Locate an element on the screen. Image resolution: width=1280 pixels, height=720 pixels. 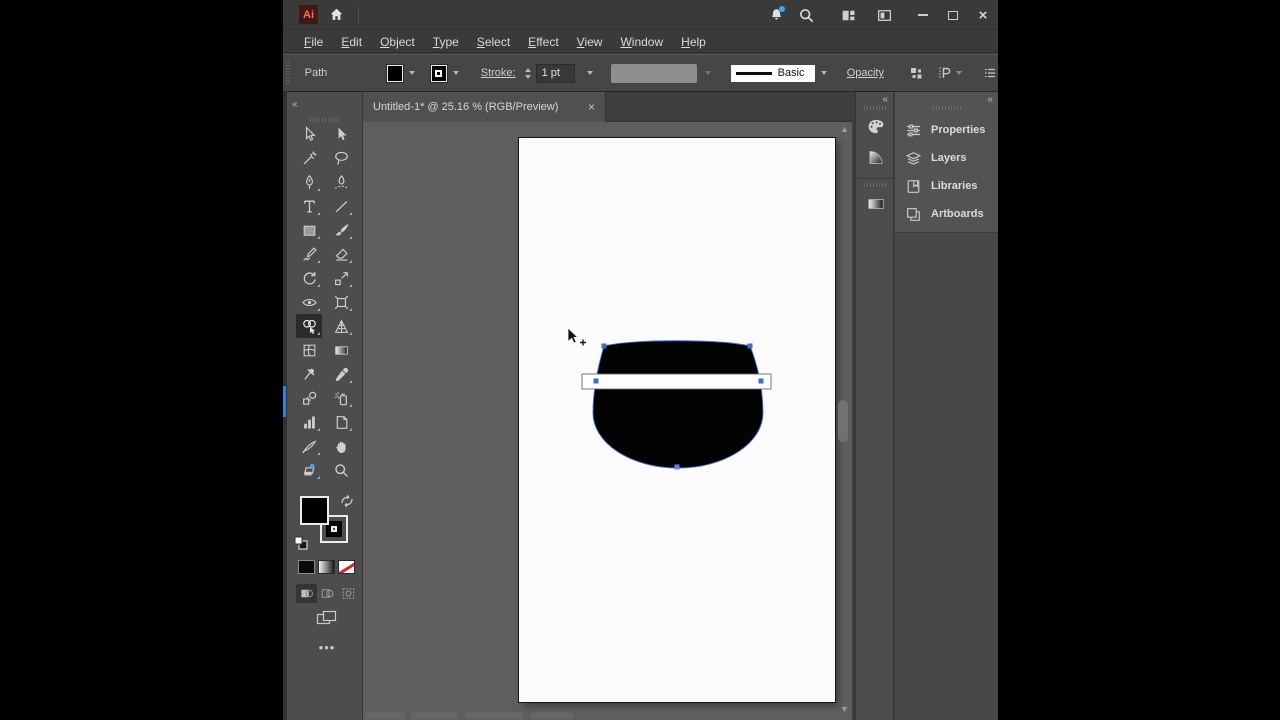
draw-behind-mode is located at coordinates (327, 593).